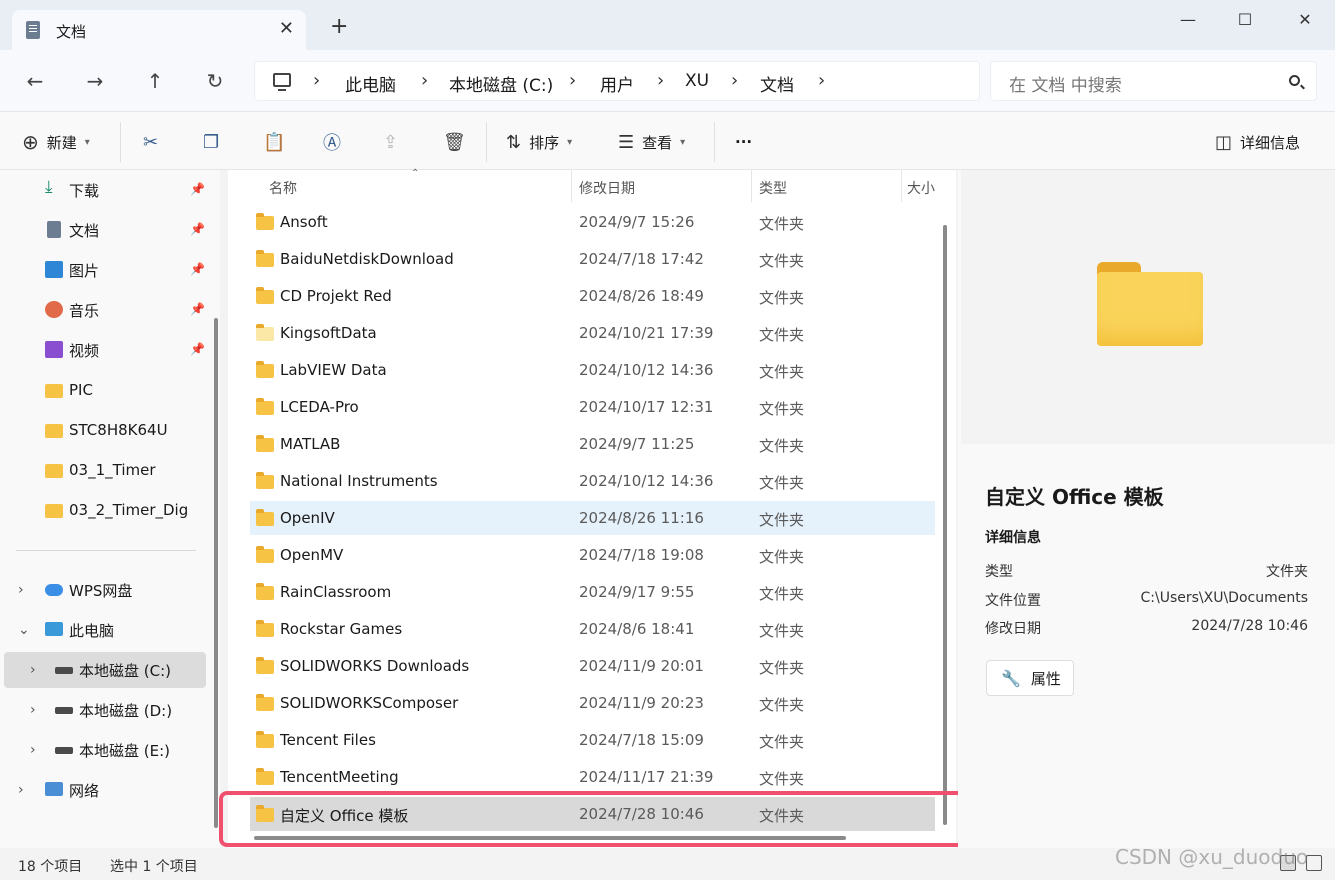  What do you see at coordinates (35, 82) in the screenshot?
I see `back-button: ←` at bounding box center [35, 82].